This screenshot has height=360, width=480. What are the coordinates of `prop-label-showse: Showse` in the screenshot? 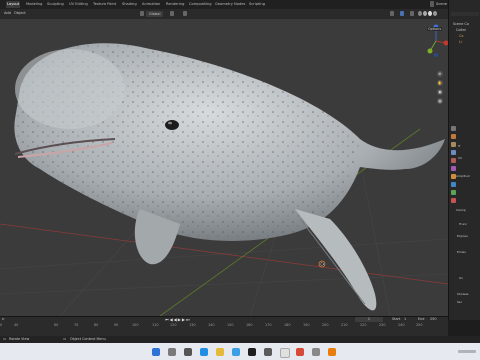 It's located at (463, 294).